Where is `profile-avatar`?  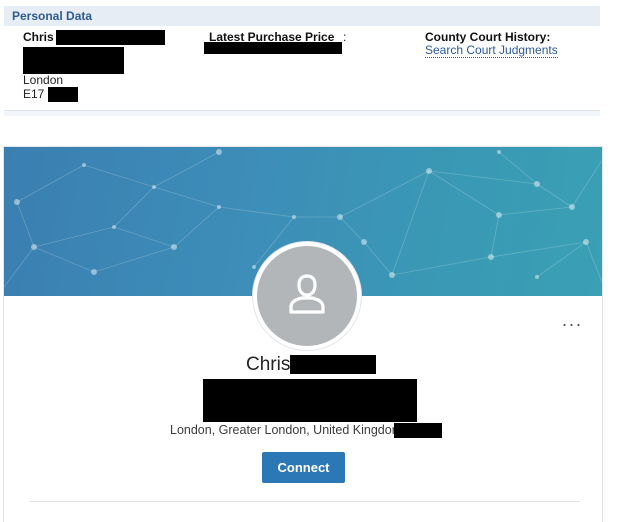 profile-avatar is located at coordinates (307, 296).